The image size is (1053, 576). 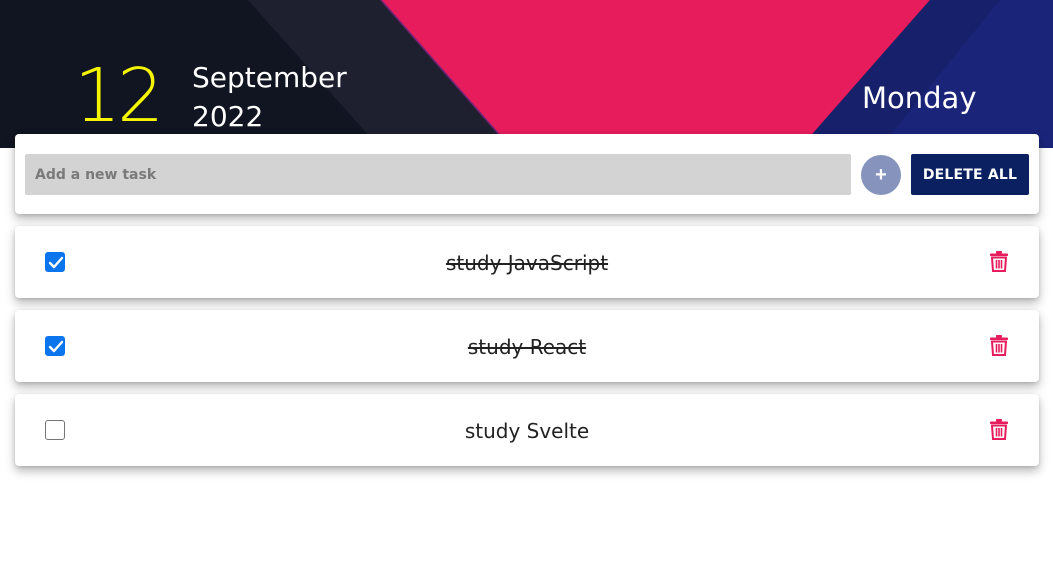 I want to click on task-item: study Svelte, so click(x=527, y=430).